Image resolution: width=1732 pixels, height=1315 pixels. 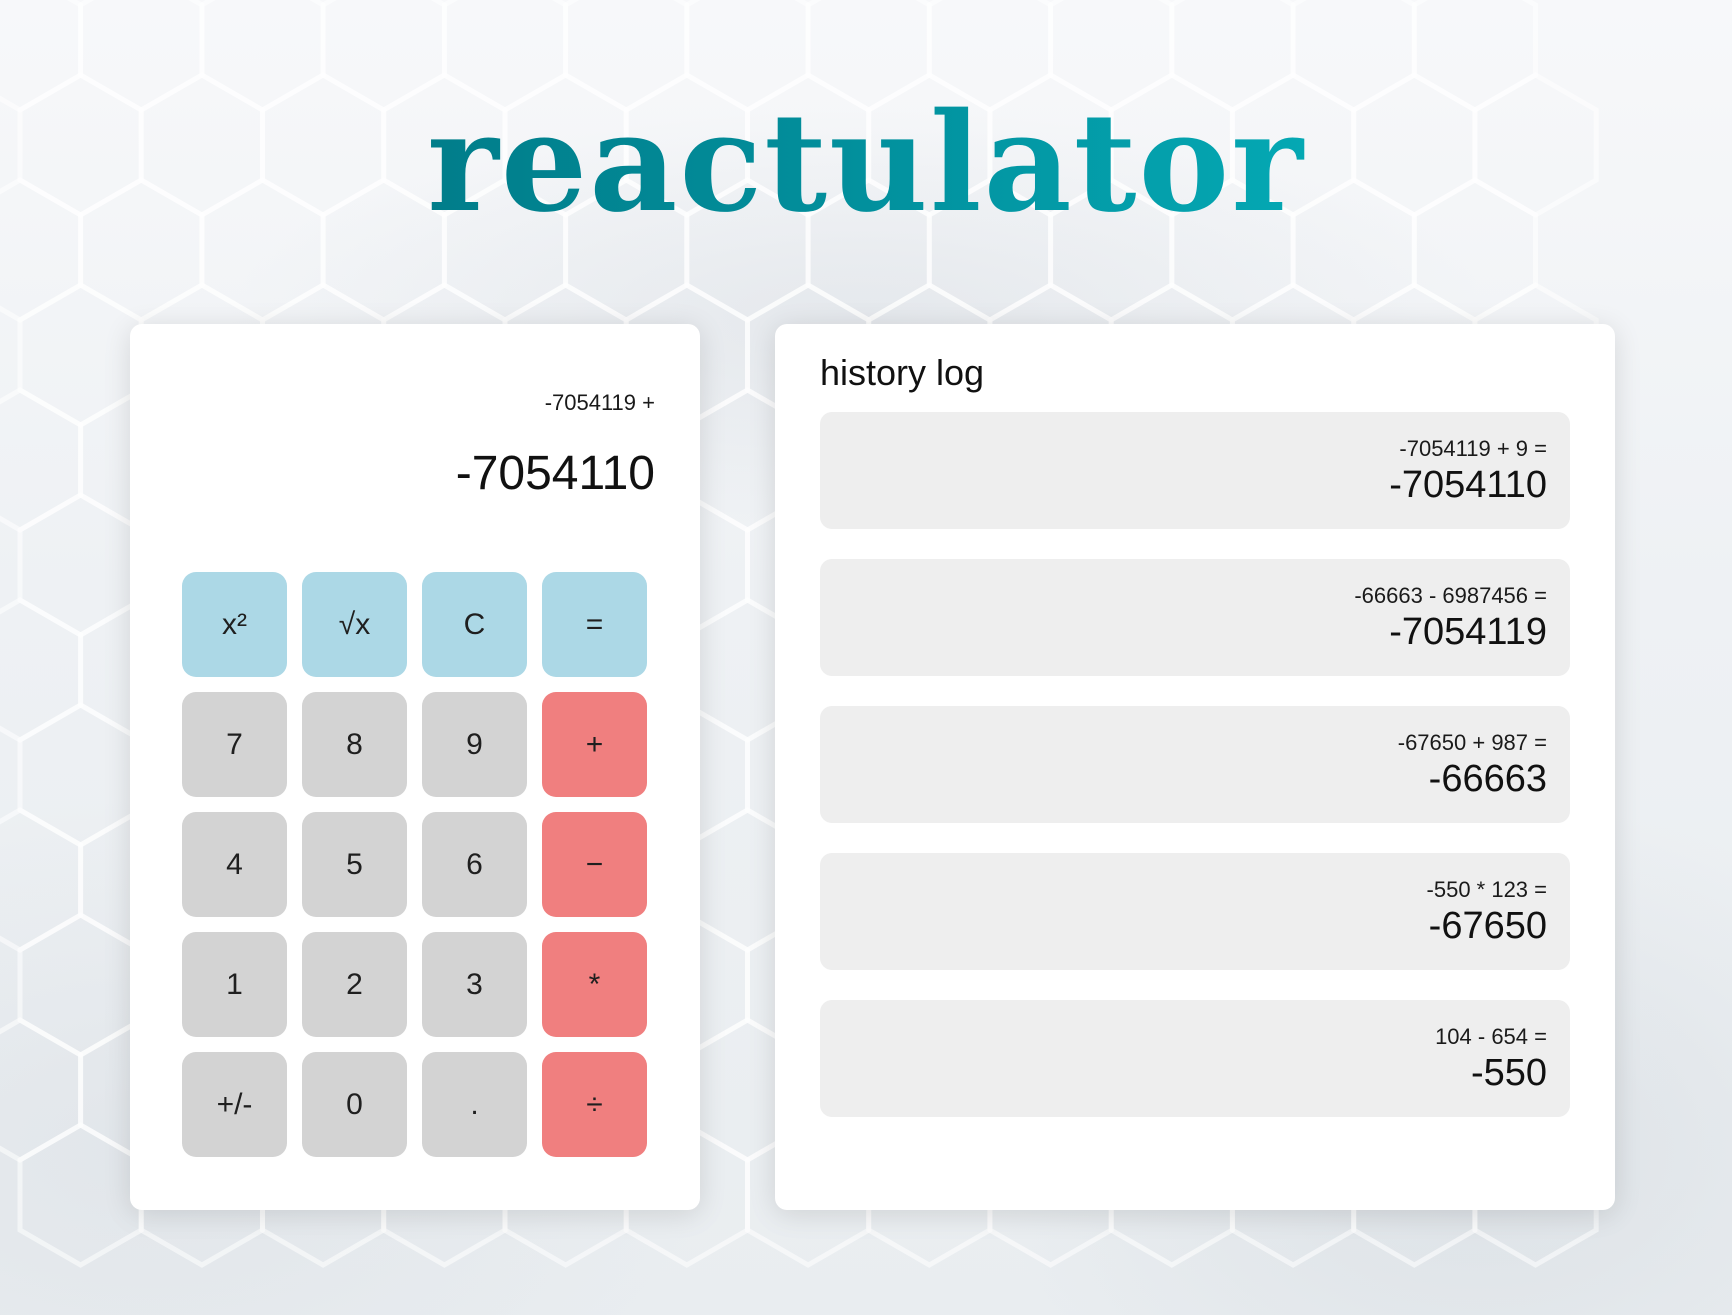 I want to click on subtract-button: −, so click(x=594, y=864).